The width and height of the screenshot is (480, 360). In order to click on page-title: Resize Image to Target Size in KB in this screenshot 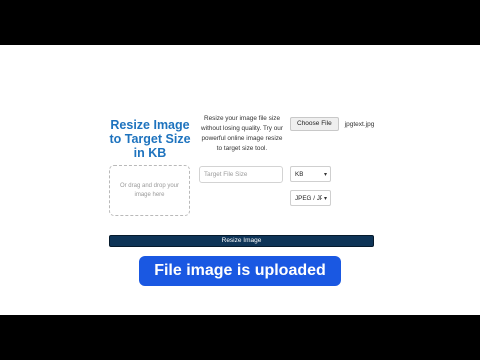, I will do `click(150, 139)`.